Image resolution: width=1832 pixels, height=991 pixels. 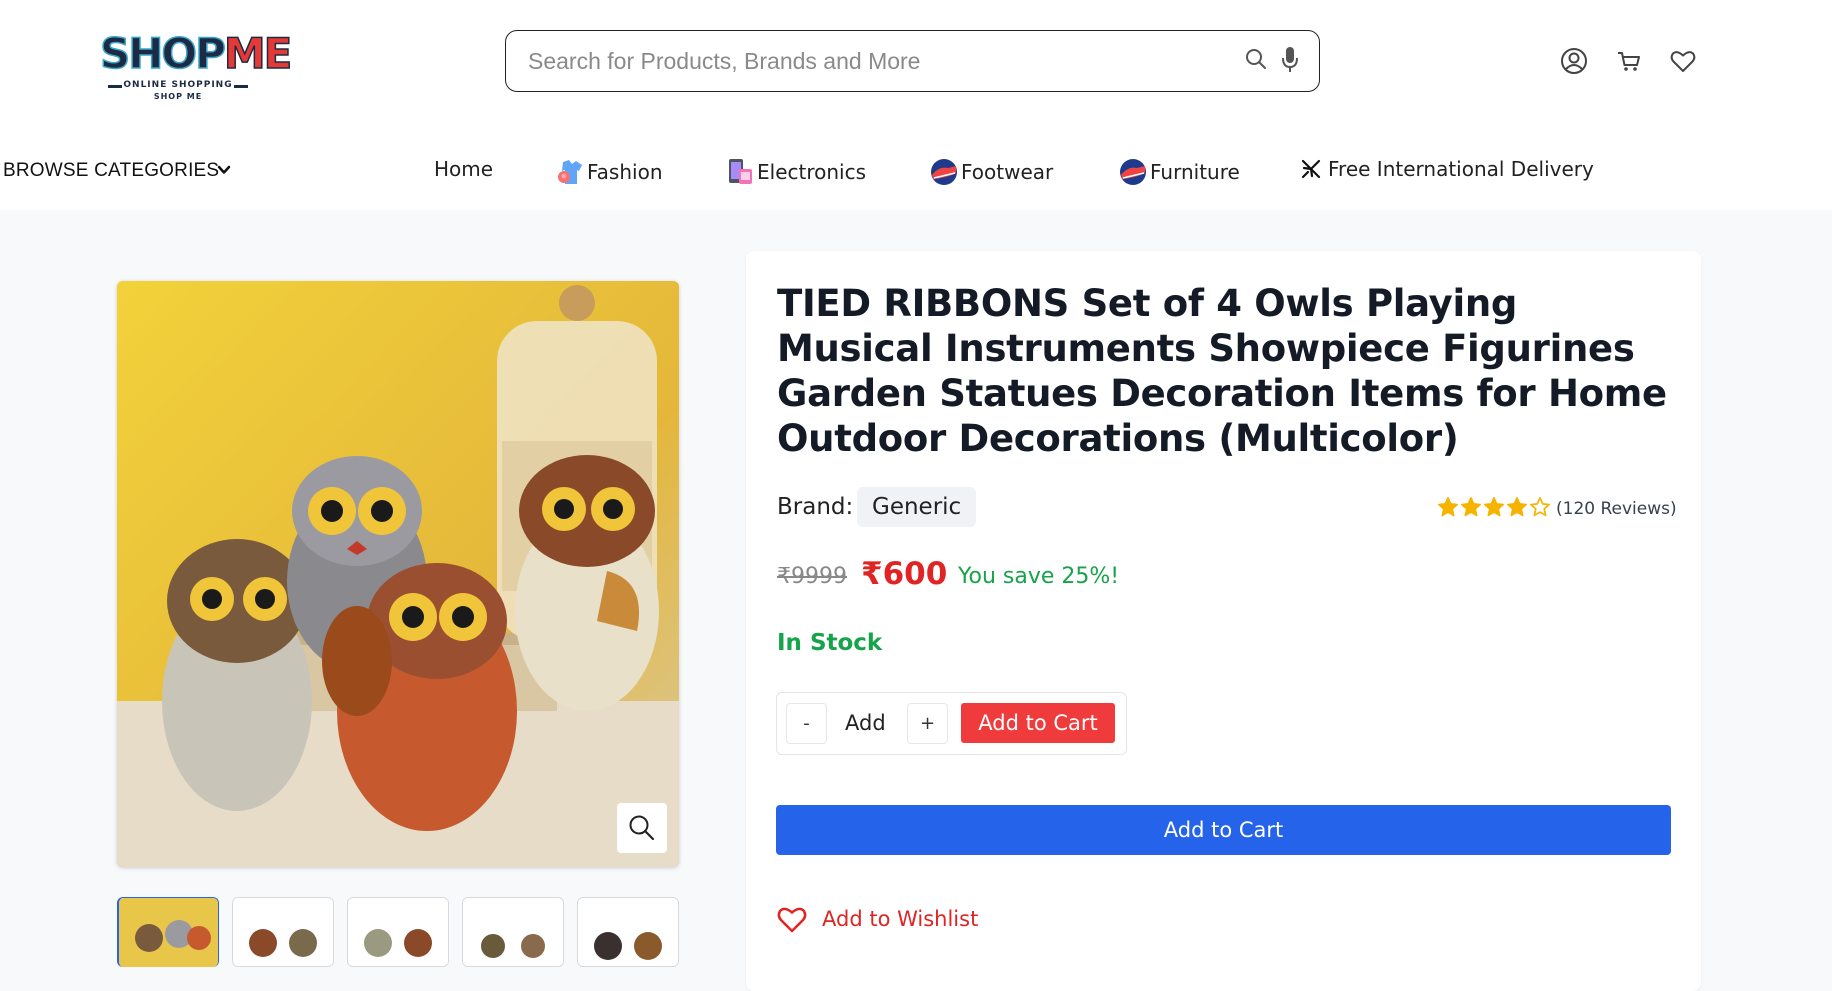 I want to click on nav-item-fashion: Fashion, so click(x=609, y=172).